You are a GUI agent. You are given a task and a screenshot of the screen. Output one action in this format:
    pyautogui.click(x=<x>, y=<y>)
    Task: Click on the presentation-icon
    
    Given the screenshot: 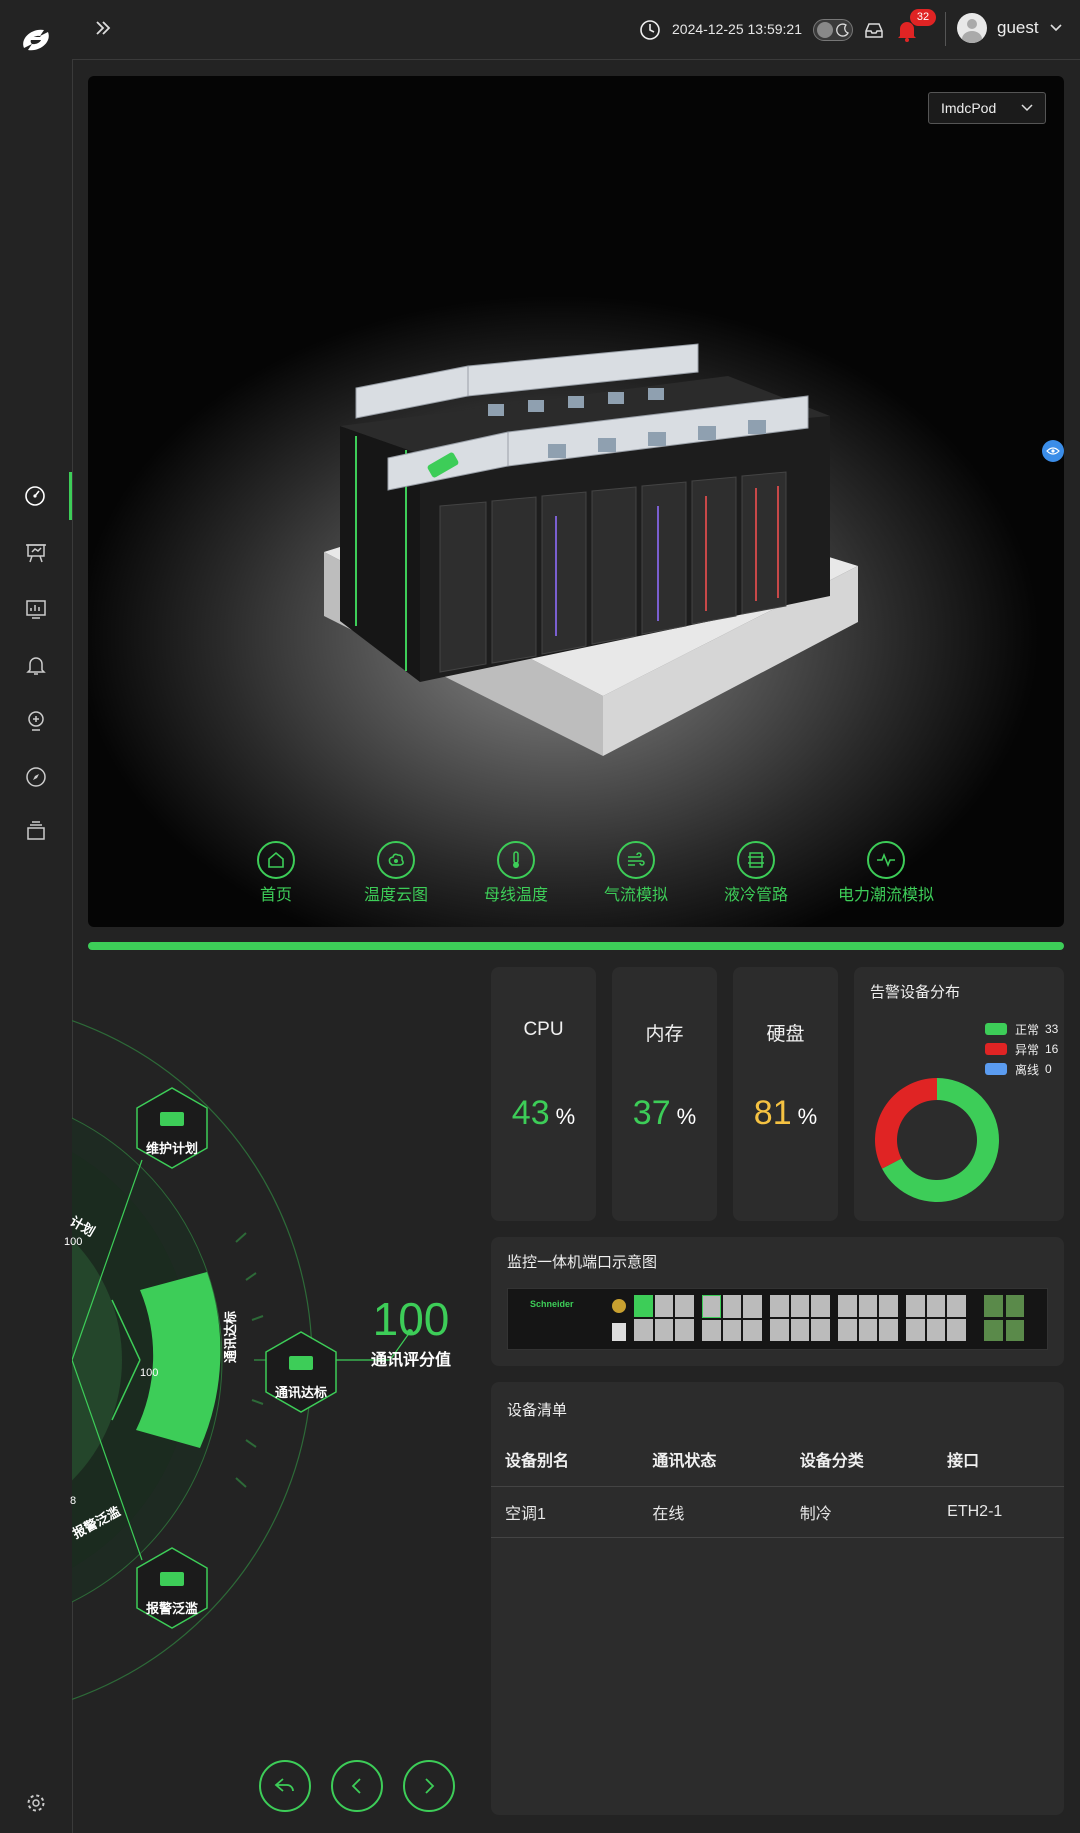 What is the action you would take?
    pyautogui.click(x=36, y=553)
    